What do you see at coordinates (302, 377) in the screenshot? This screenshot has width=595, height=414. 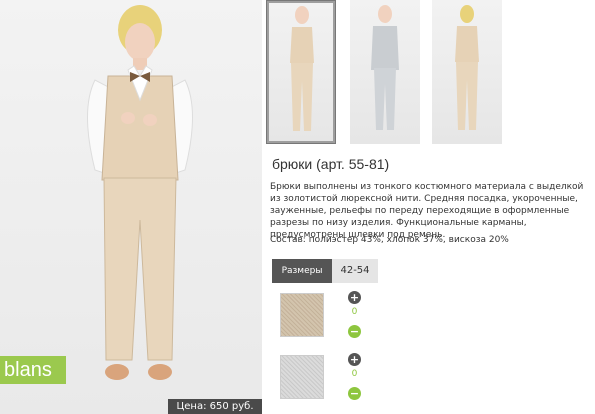 I see `grey-fabric-swatch` at bounding box center [302, 377].